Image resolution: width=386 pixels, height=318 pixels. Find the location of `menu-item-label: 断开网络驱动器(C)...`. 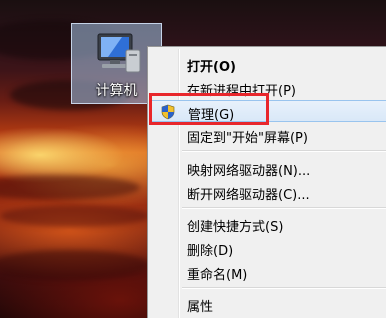

menu-item-label: 断开网络驱动器(C)... is located at coordinates (248, 195).